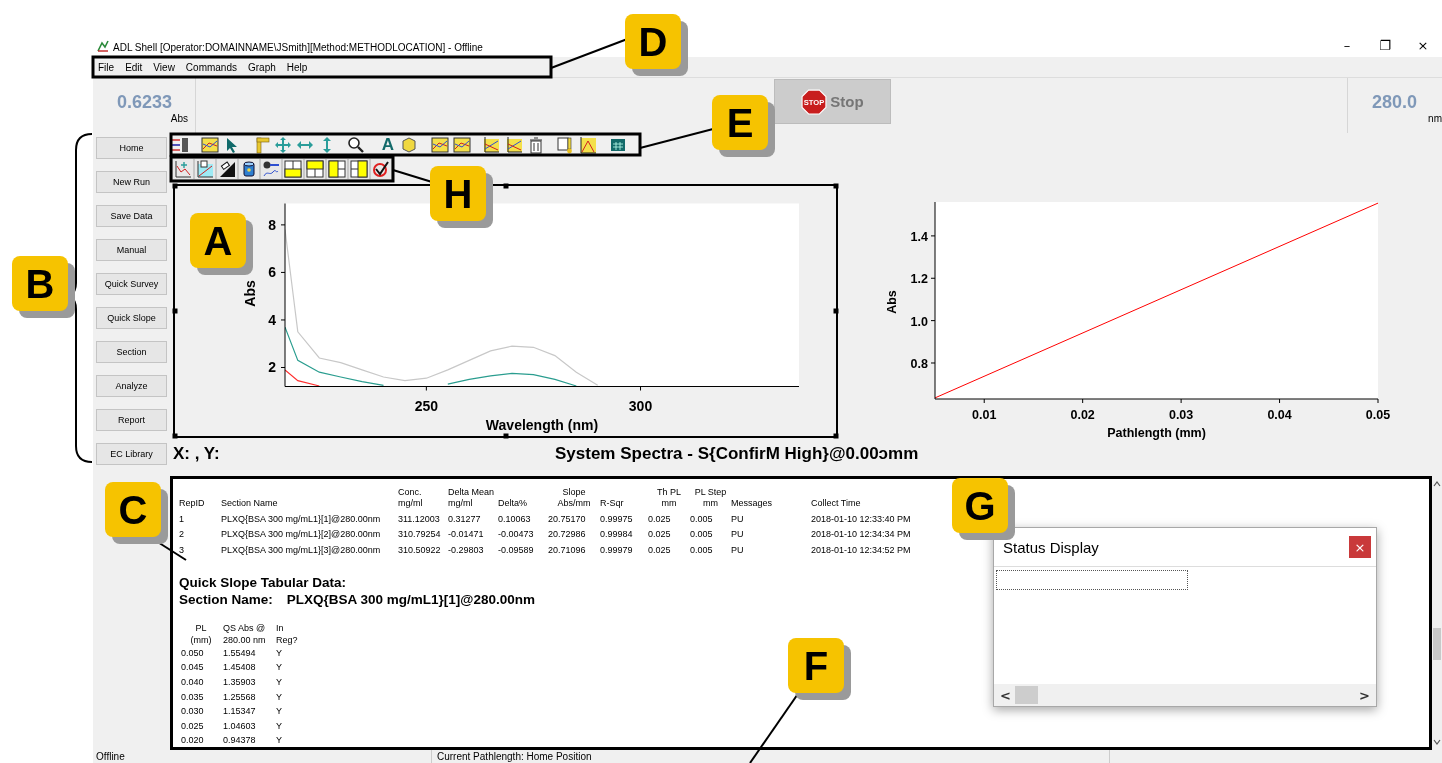  I want to click on section-heading: Quick Slope Tabular Data:, so click(263, 582).